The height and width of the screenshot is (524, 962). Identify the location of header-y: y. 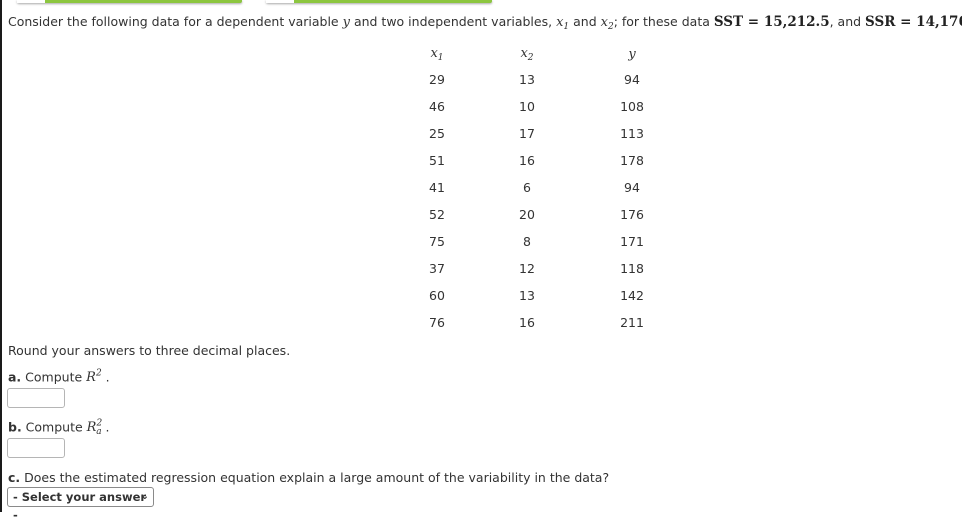
(632, 54).